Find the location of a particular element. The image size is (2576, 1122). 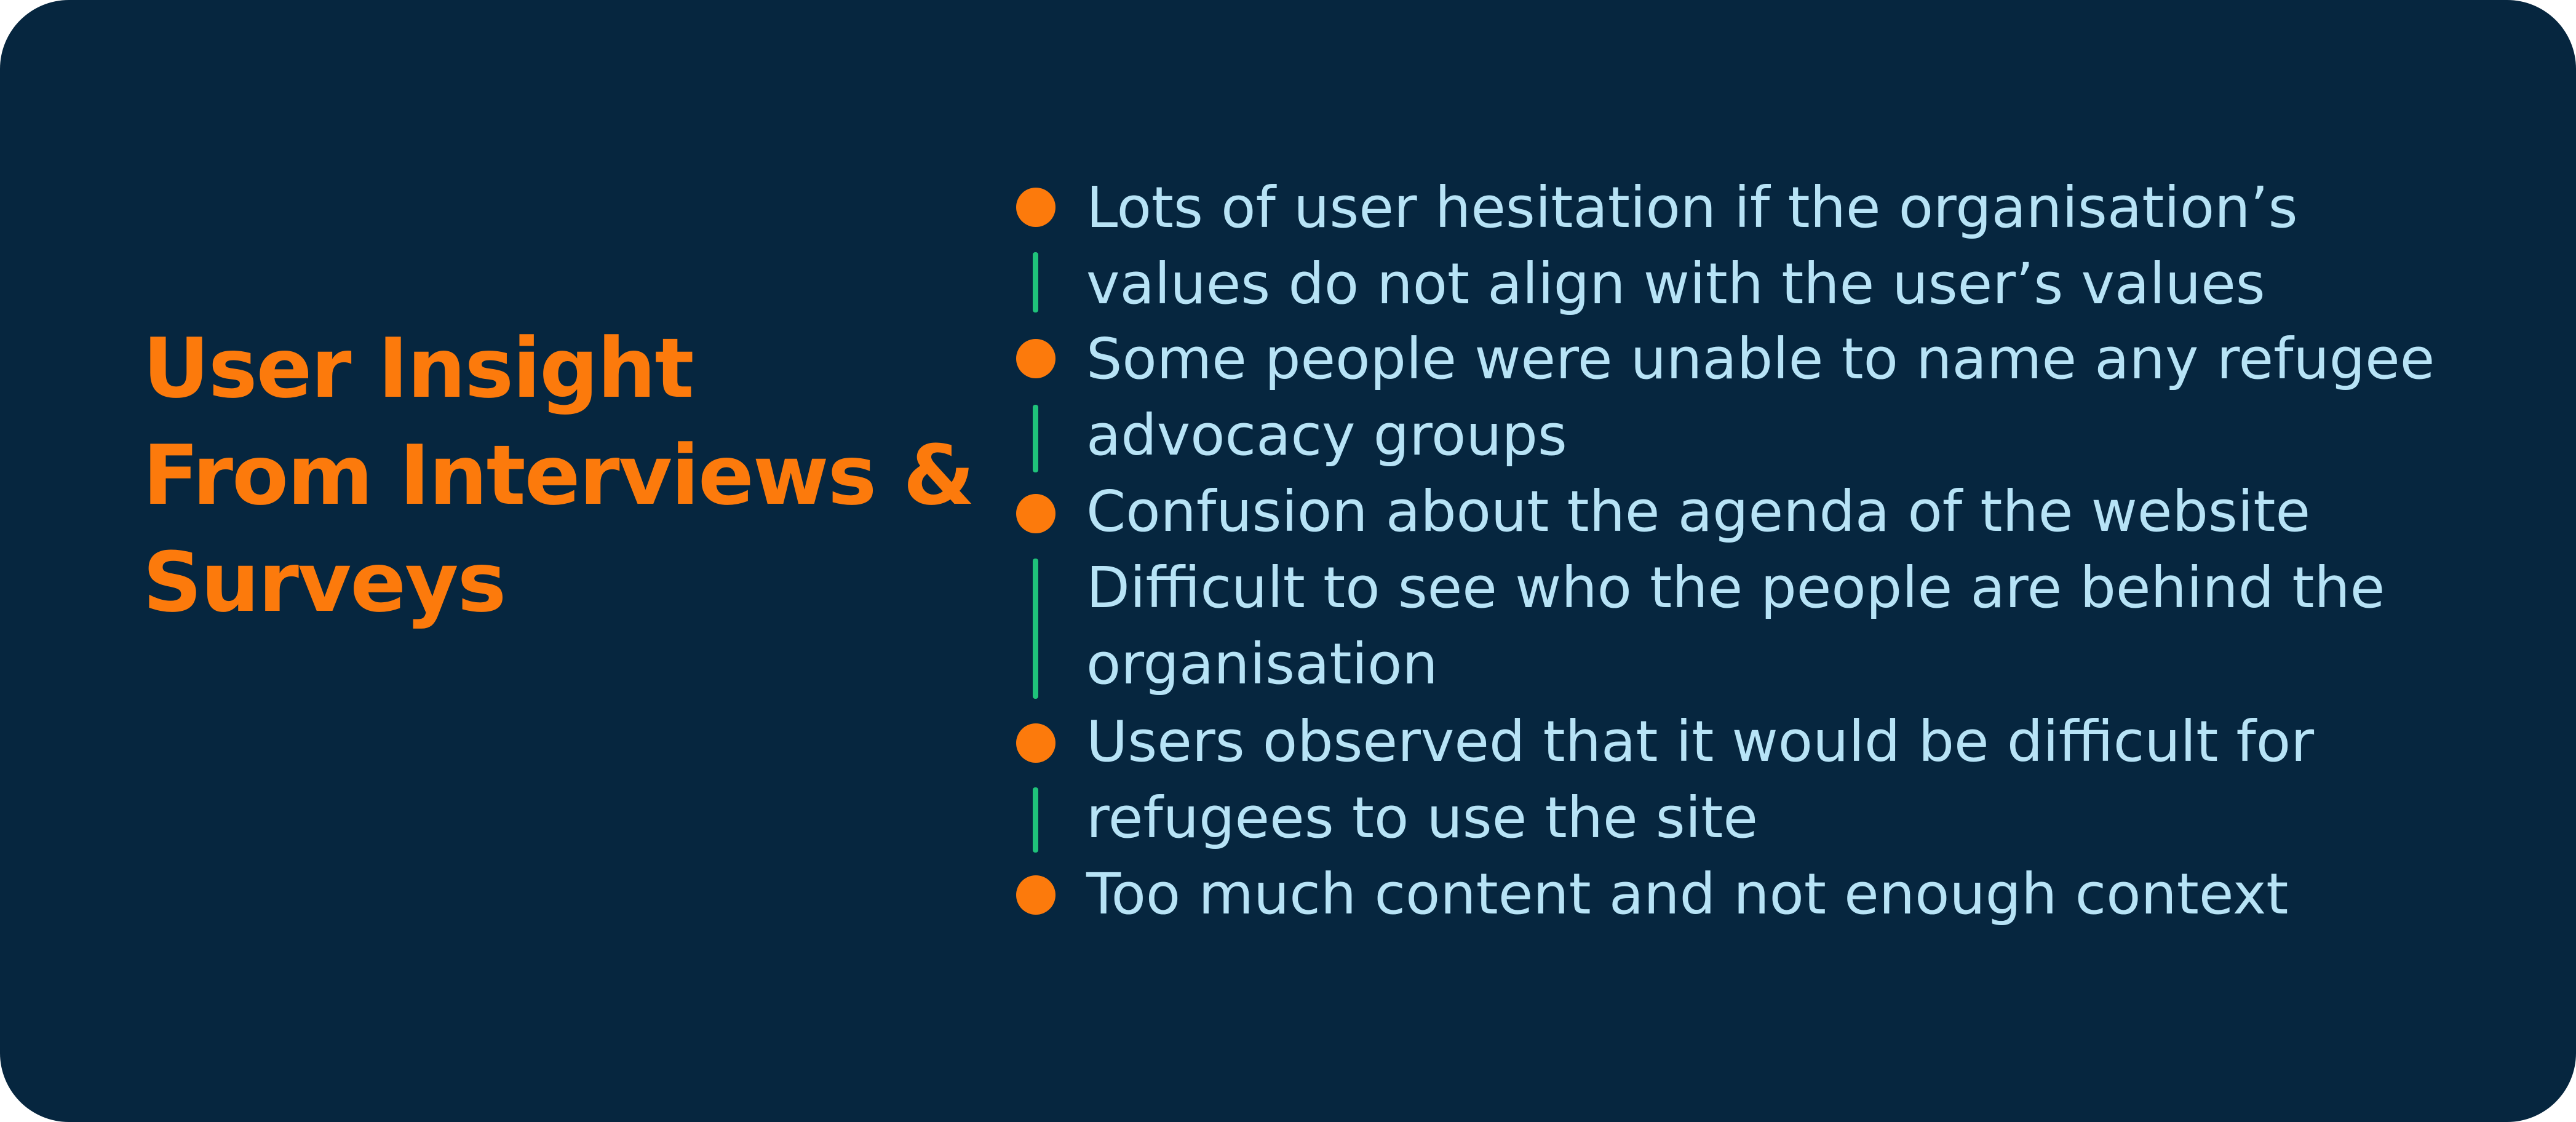

insight-text: advocacy groups is located at coordinates (1326, 435).